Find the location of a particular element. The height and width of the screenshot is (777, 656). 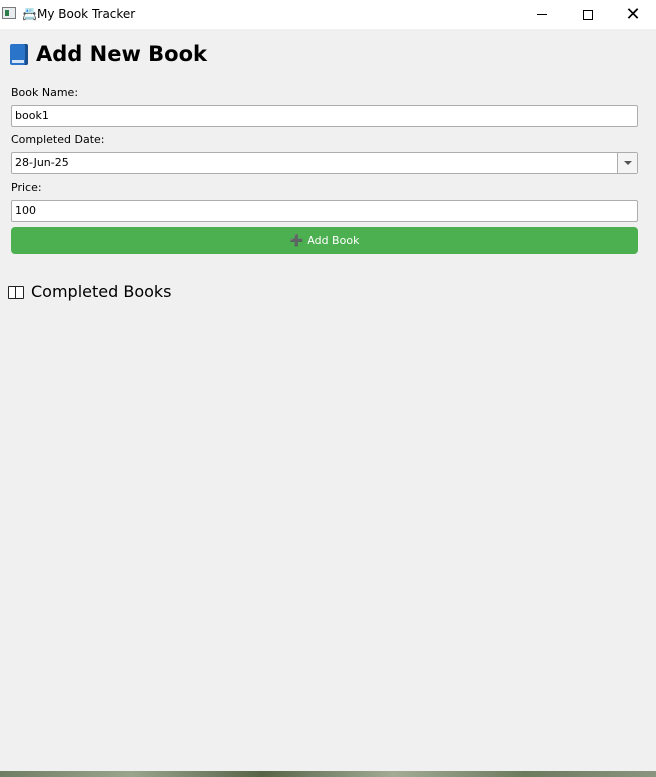

completed-date-label: Completed Date: is located at coordinates (58, 139).